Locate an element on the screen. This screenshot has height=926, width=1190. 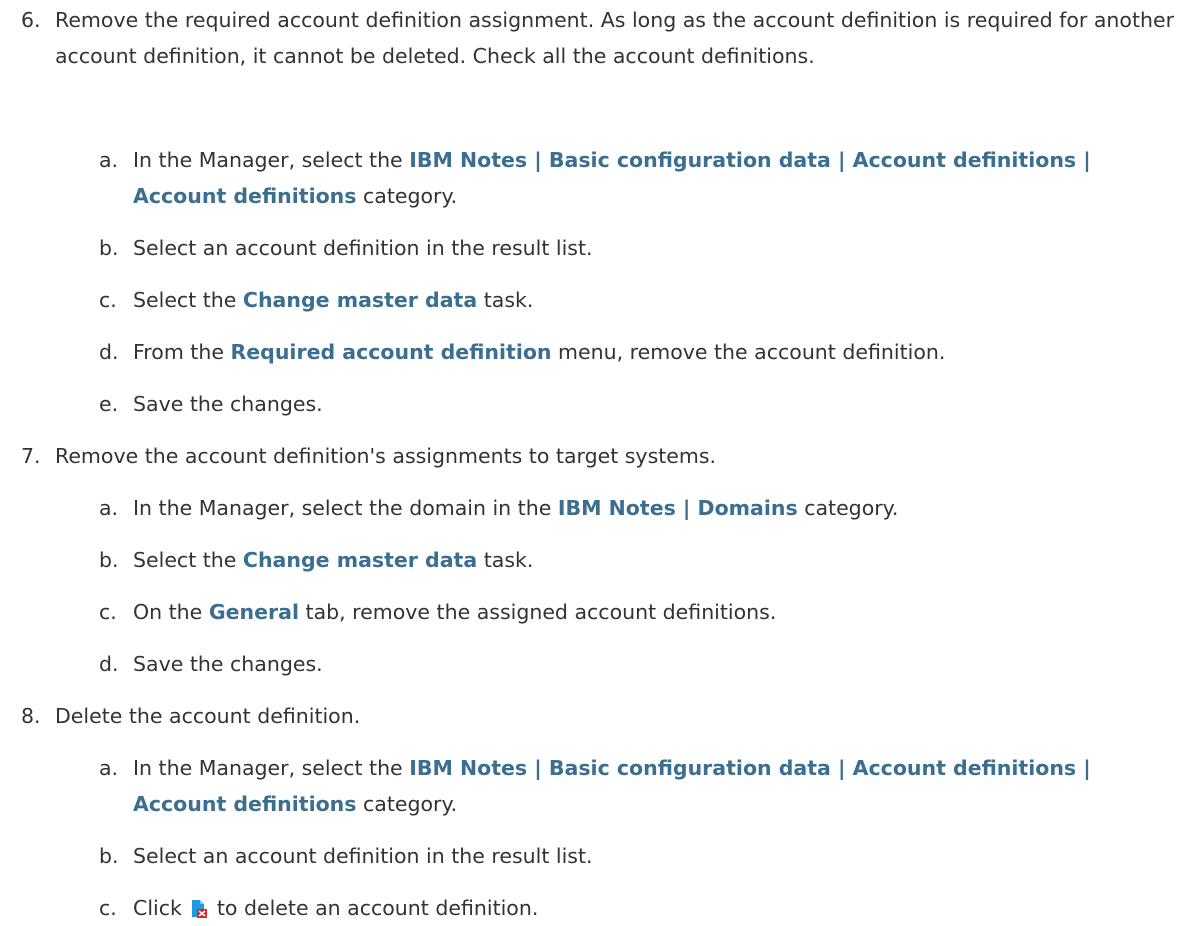
step-number: 7. is located at coordinates (31, 456).